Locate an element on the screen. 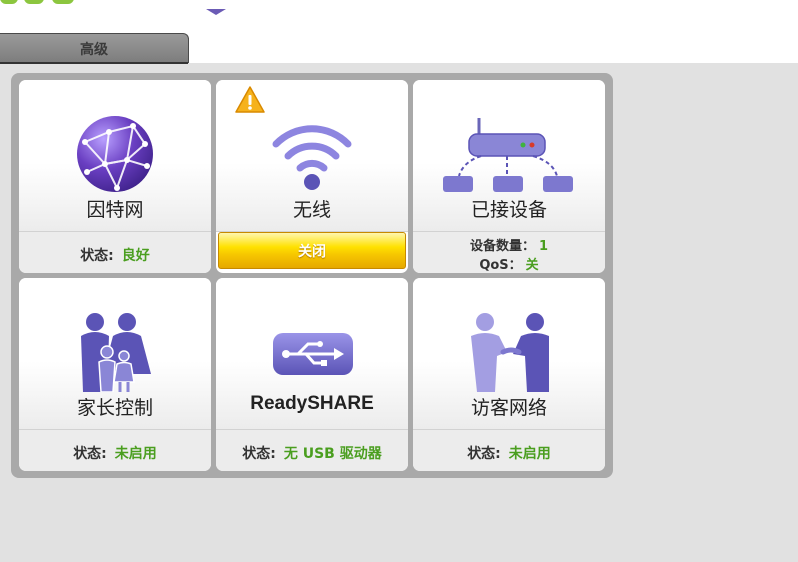 The image size is (798, 562). tile-internet: 因特网 状态: 良好 is located at coordinates (115, 176).